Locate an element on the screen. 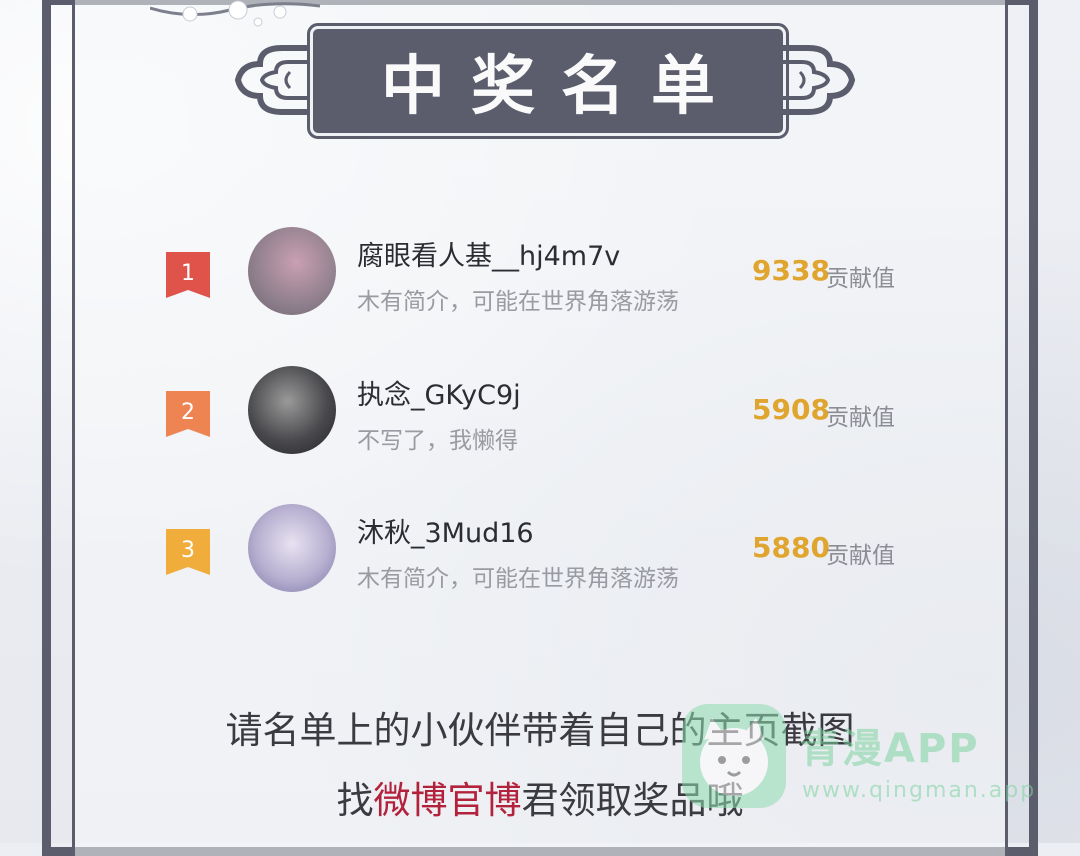  rank-badge: 2 is located at coordinates (188, 414).